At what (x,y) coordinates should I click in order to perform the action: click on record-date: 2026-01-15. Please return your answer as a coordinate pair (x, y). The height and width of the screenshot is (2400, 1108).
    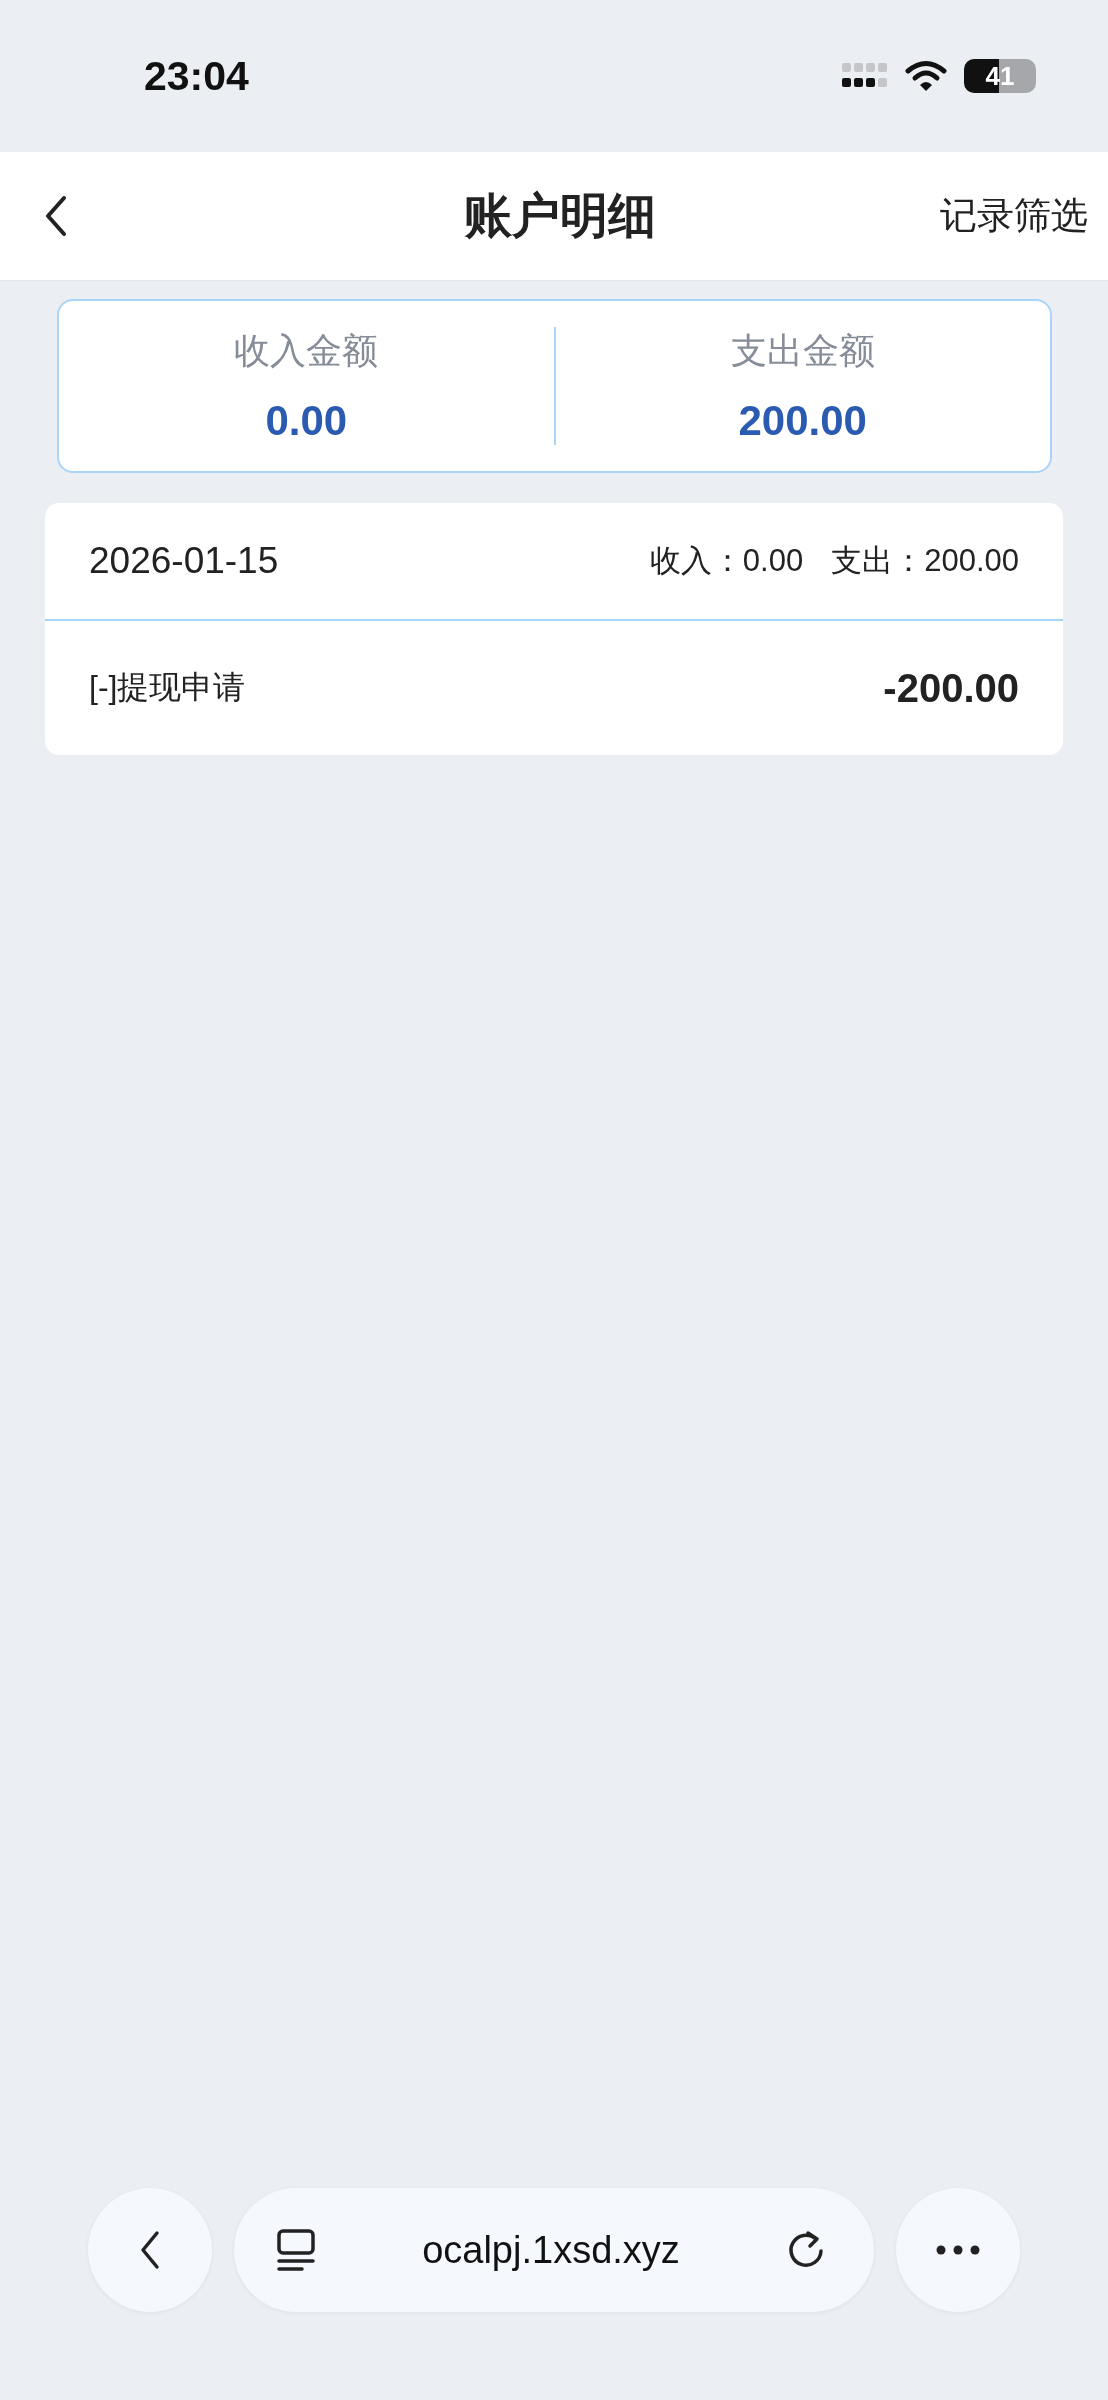
    Looking at the image, I should click on (184, 561).